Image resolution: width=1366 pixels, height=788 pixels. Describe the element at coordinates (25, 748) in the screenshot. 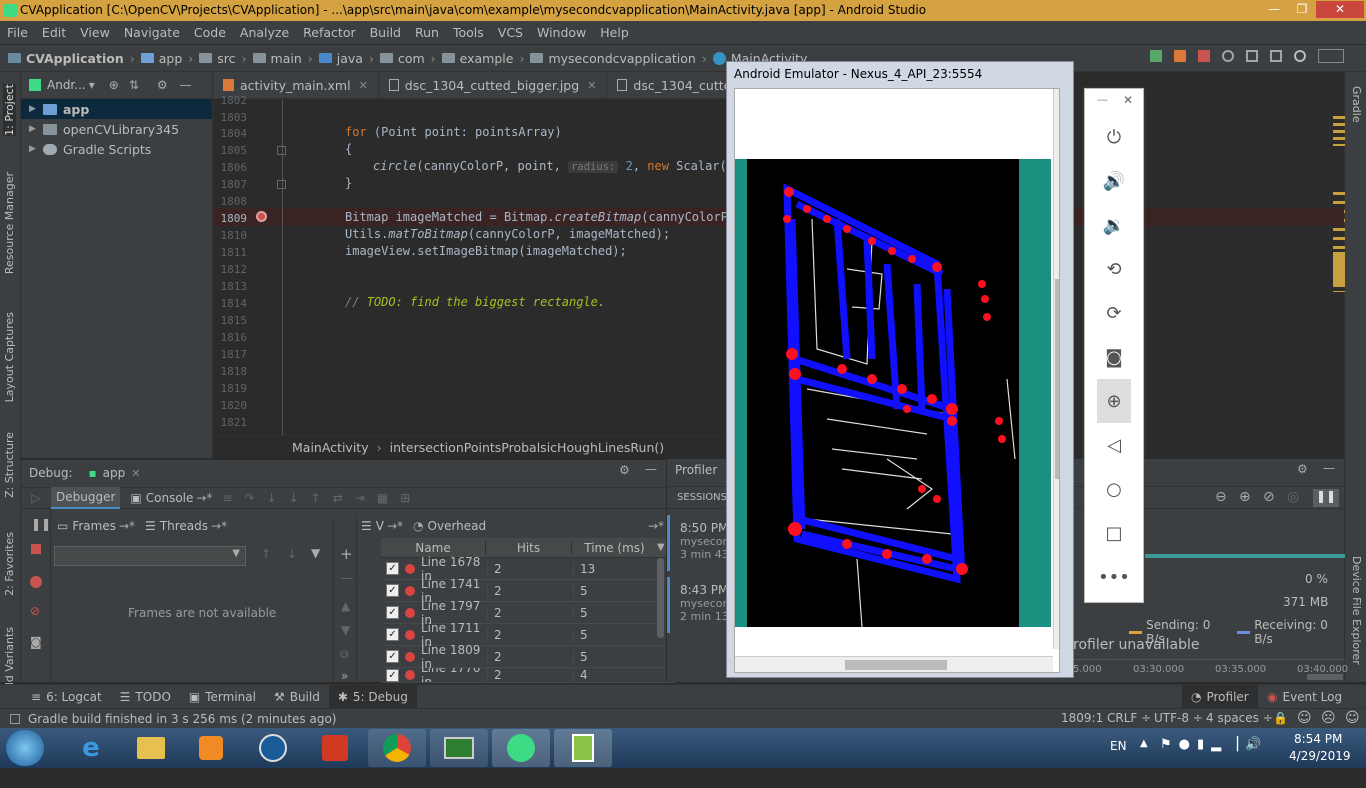

I see `start-button` at that location.